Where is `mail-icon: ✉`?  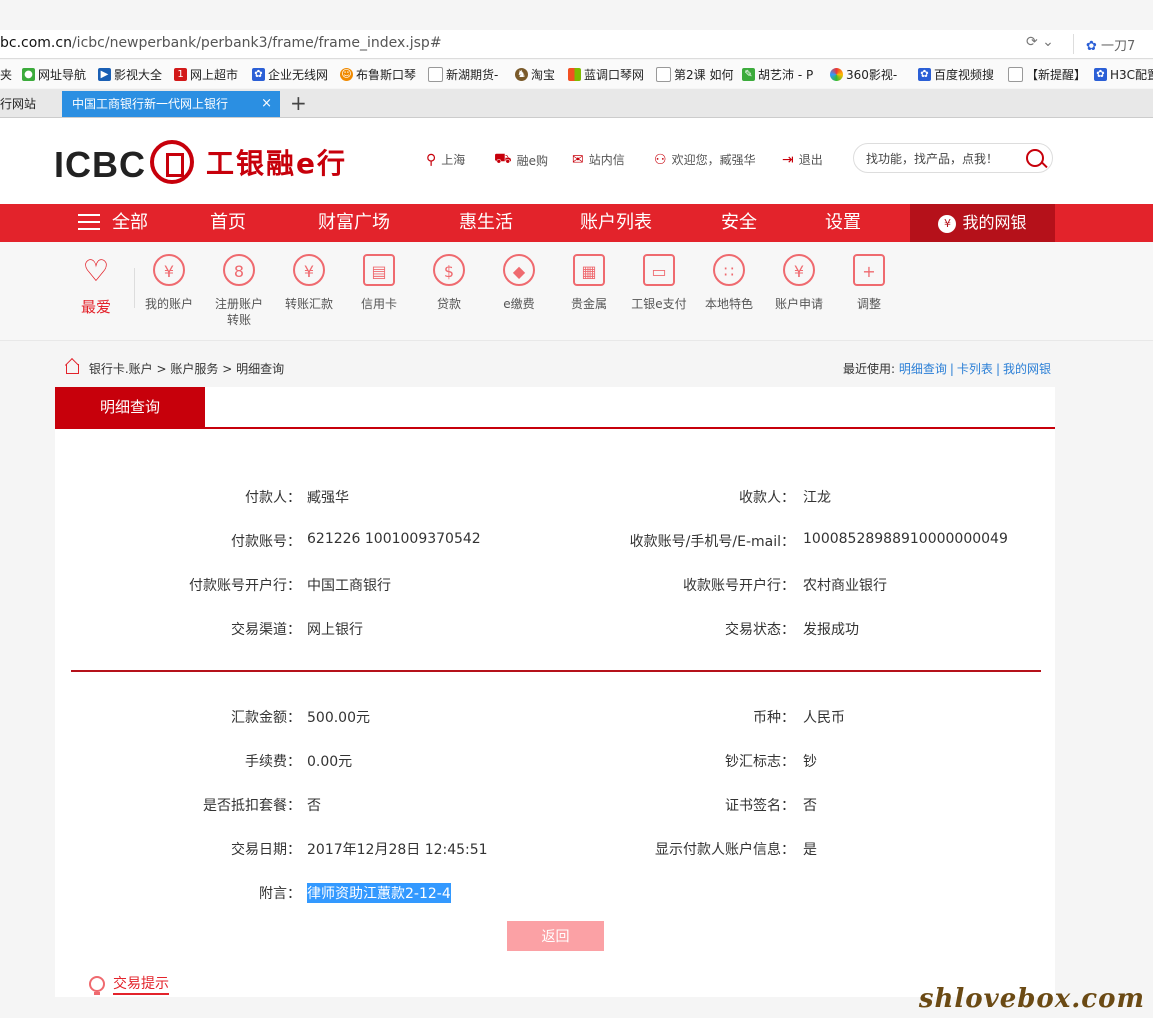 mail-icon: ✉ is located at coordinates (578, 159).